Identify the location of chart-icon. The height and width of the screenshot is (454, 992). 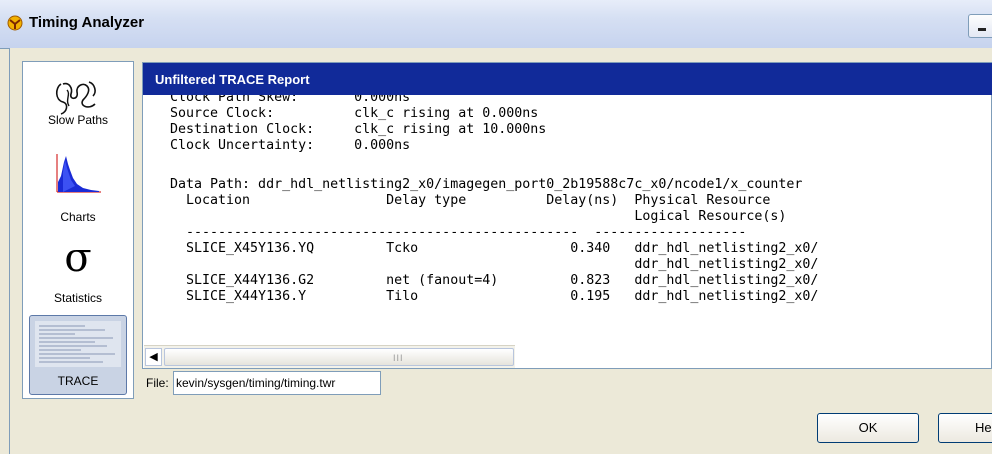
(78, 173).